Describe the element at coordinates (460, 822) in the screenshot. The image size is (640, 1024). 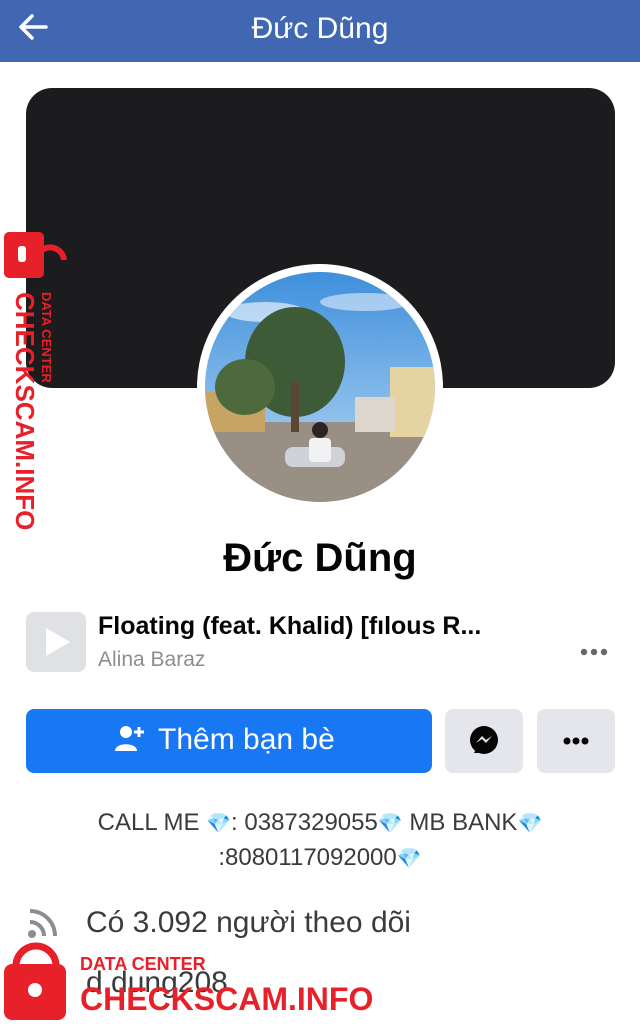
I see `bio-bank: MB BANK` at that location.